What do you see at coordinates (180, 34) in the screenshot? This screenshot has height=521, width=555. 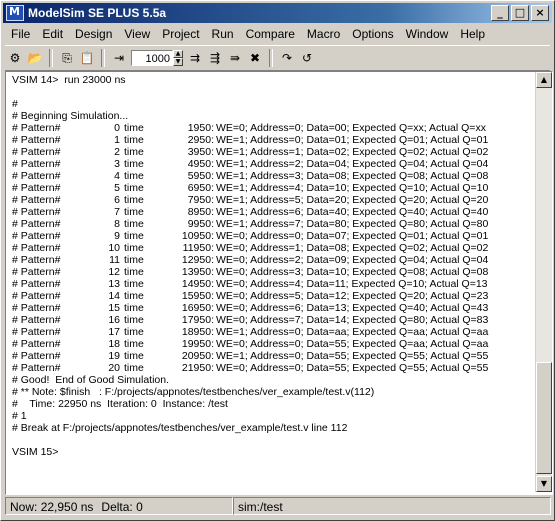 I see `menu-project: Project` at bounding box center [180, 34].